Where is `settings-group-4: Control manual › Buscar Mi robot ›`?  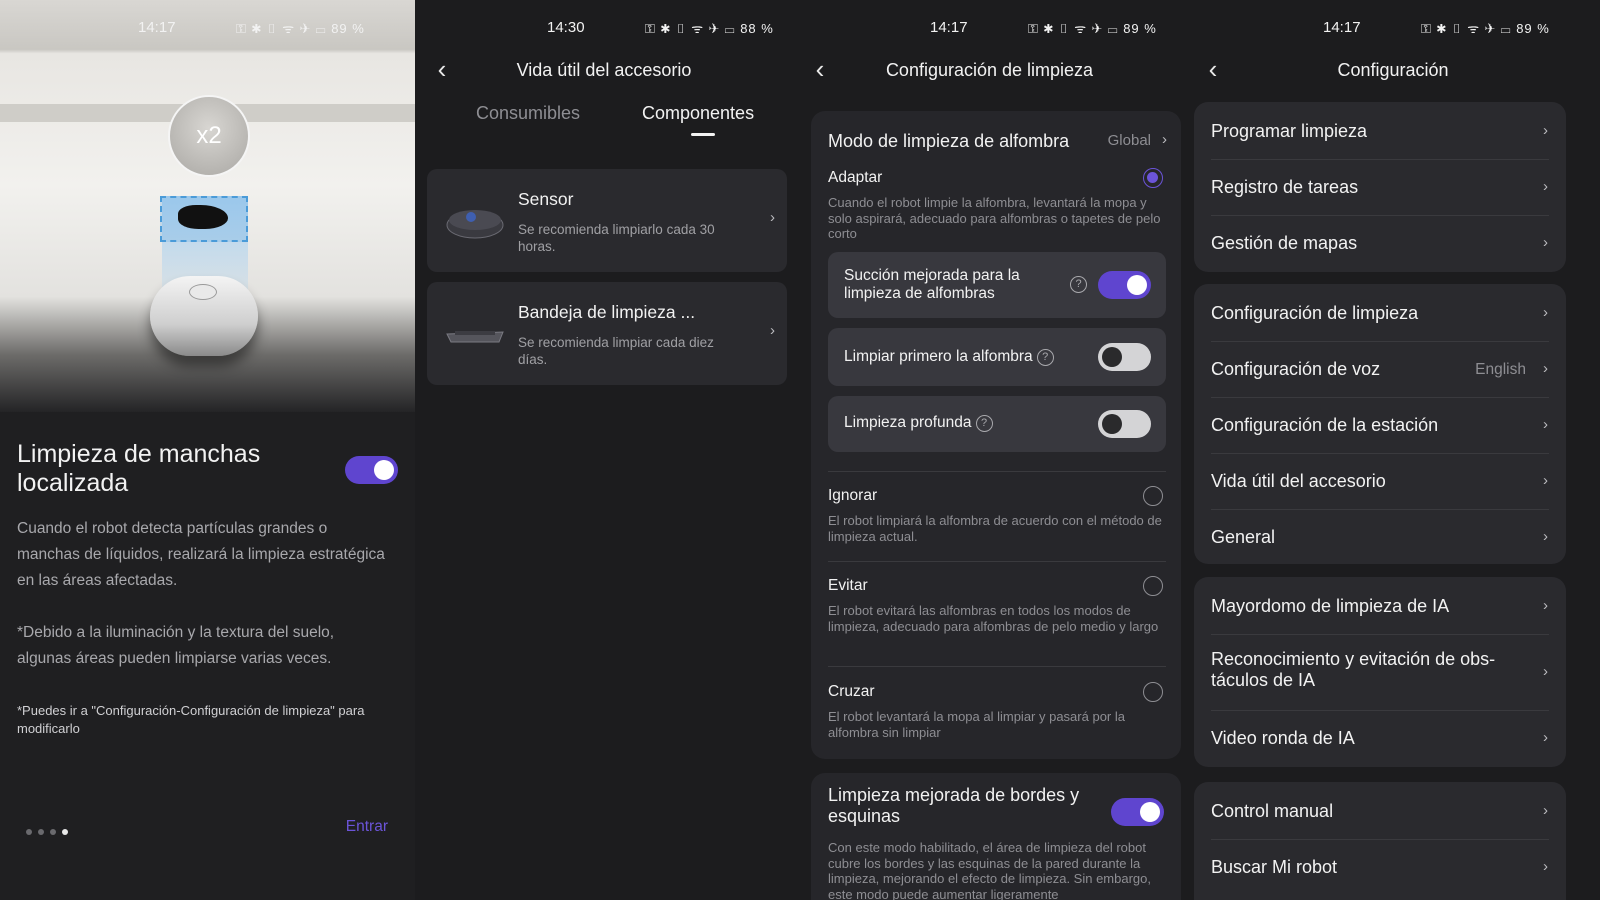 settings-group-4: Control manual › Buscar Mi robot › is located at coordinates (1380, 841).